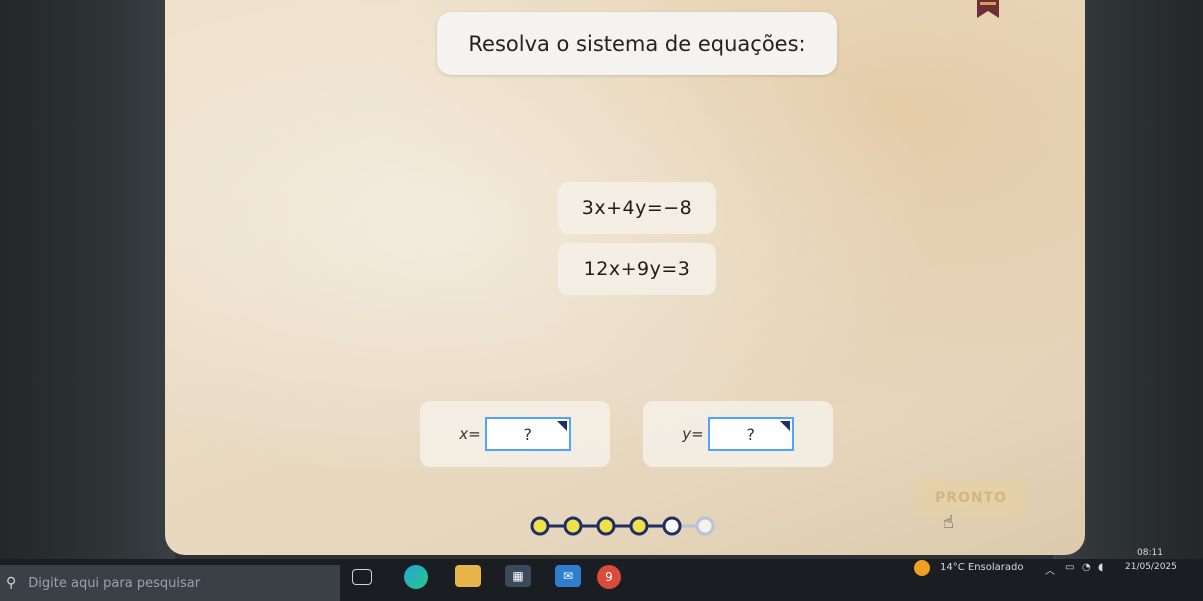 This screenshot has height=601, width=1203. Describe the element at coordinates (568, 576) in the screenshot. I see `mail-icon: ✉` at that location.